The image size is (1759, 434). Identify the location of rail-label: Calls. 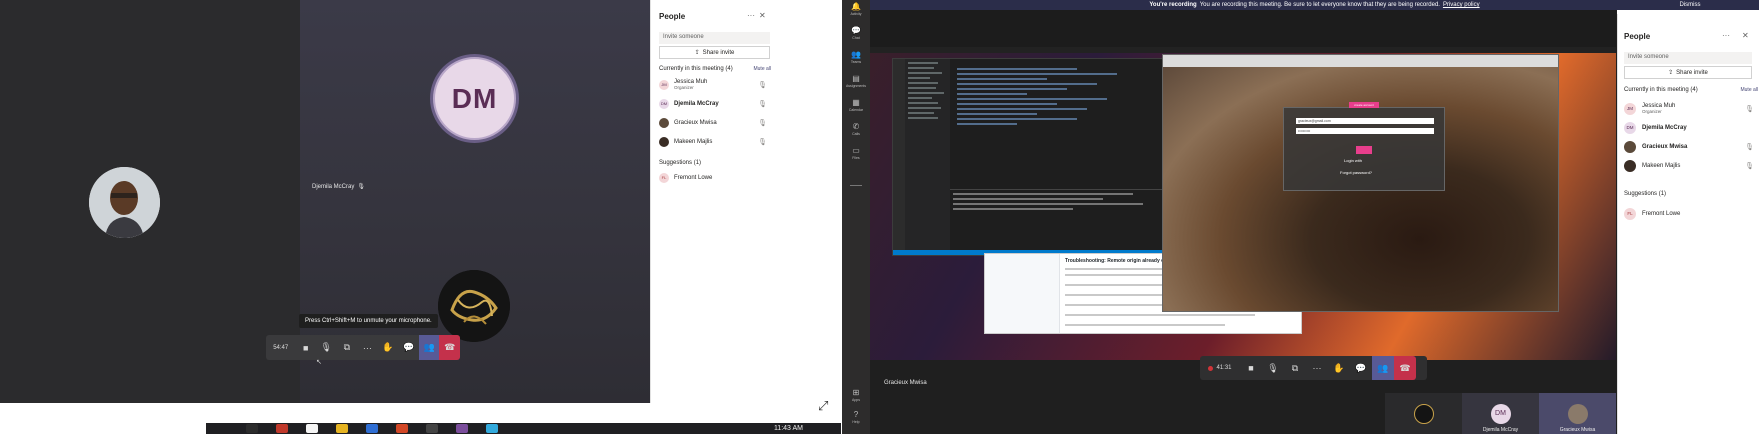
(856, 134).